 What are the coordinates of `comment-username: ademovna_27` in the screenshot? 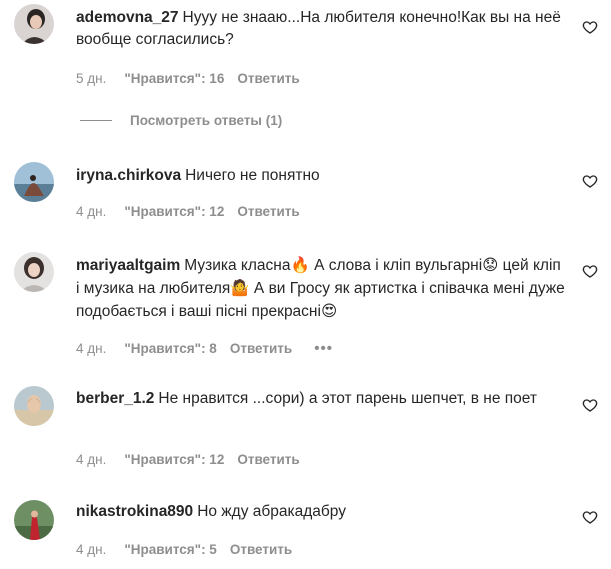 It's located at (127, 17).